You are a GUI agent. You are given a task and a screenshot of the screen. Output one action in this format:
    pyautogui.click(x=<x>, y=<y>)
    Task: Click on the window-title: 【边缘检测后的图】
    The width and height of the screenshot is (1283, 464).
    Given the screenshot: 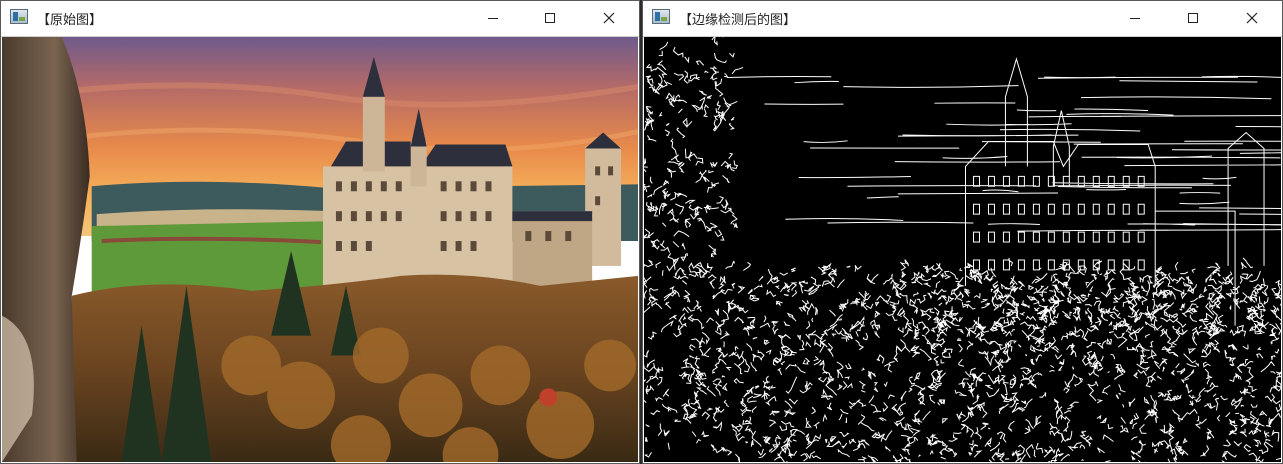 What is the action you would take?
    pyautogui.click(x=738, y=20)
    